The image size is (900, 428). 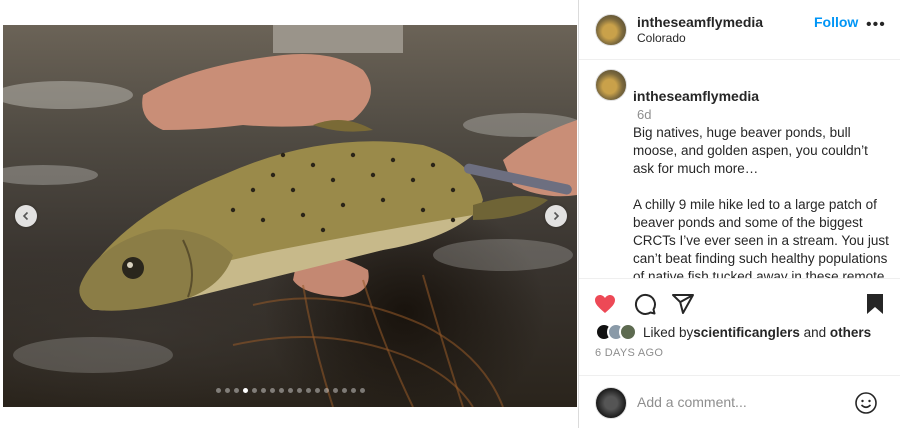 I want to click on chevron-left-icon, so click(x=25, y=216).